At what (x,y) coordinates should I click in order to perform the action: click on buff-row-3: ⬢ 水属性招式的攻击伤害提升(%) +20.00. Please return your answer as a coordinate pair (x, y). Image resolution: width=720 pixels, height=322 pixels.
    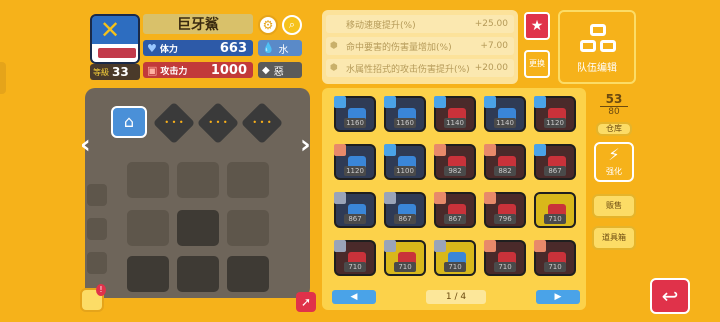
    Looking at the image, I should click on (420, 68).